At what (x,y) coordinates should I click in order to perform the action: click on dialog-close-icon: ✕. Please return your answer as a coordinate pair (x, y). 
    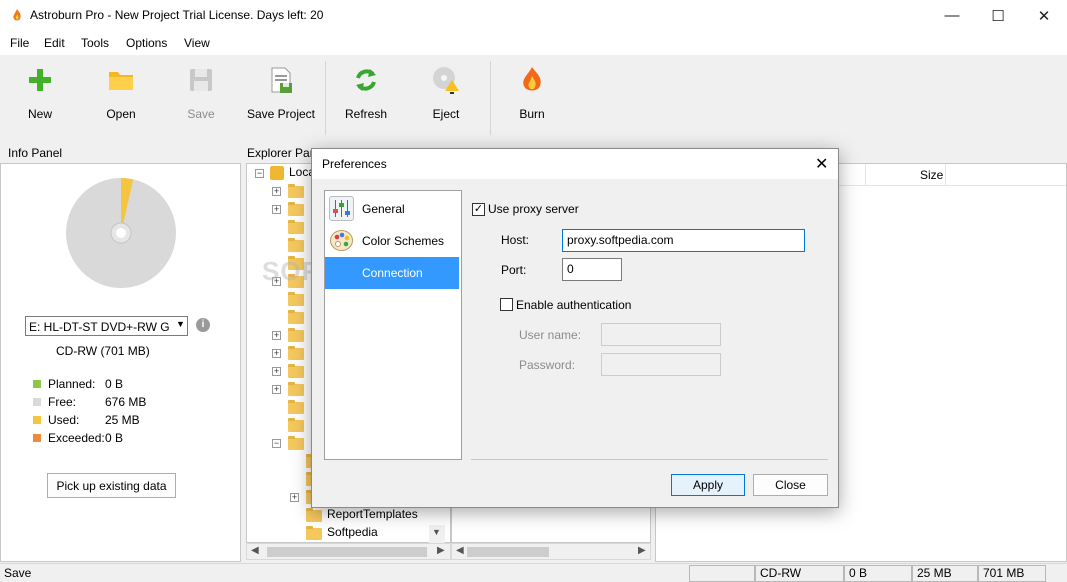
    Looking at the image, I should click on (821, 164).